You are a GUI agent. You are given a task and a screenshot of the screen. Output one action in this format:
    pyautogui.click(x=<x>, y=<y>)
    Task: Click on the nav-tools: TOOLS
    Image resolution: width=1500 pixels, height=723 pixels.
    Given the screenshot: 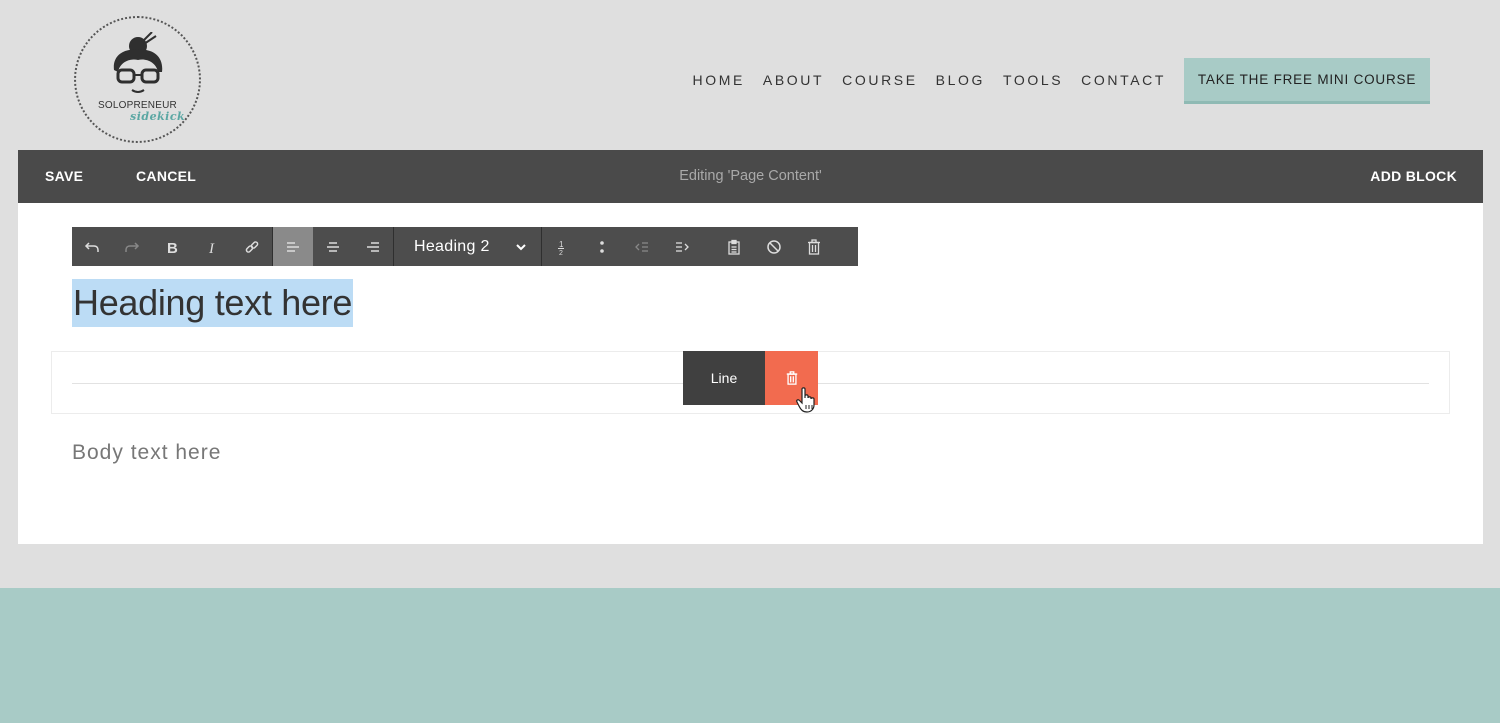 What is the action you would take?
    pyautogui.click(x=1033, y=80)
    